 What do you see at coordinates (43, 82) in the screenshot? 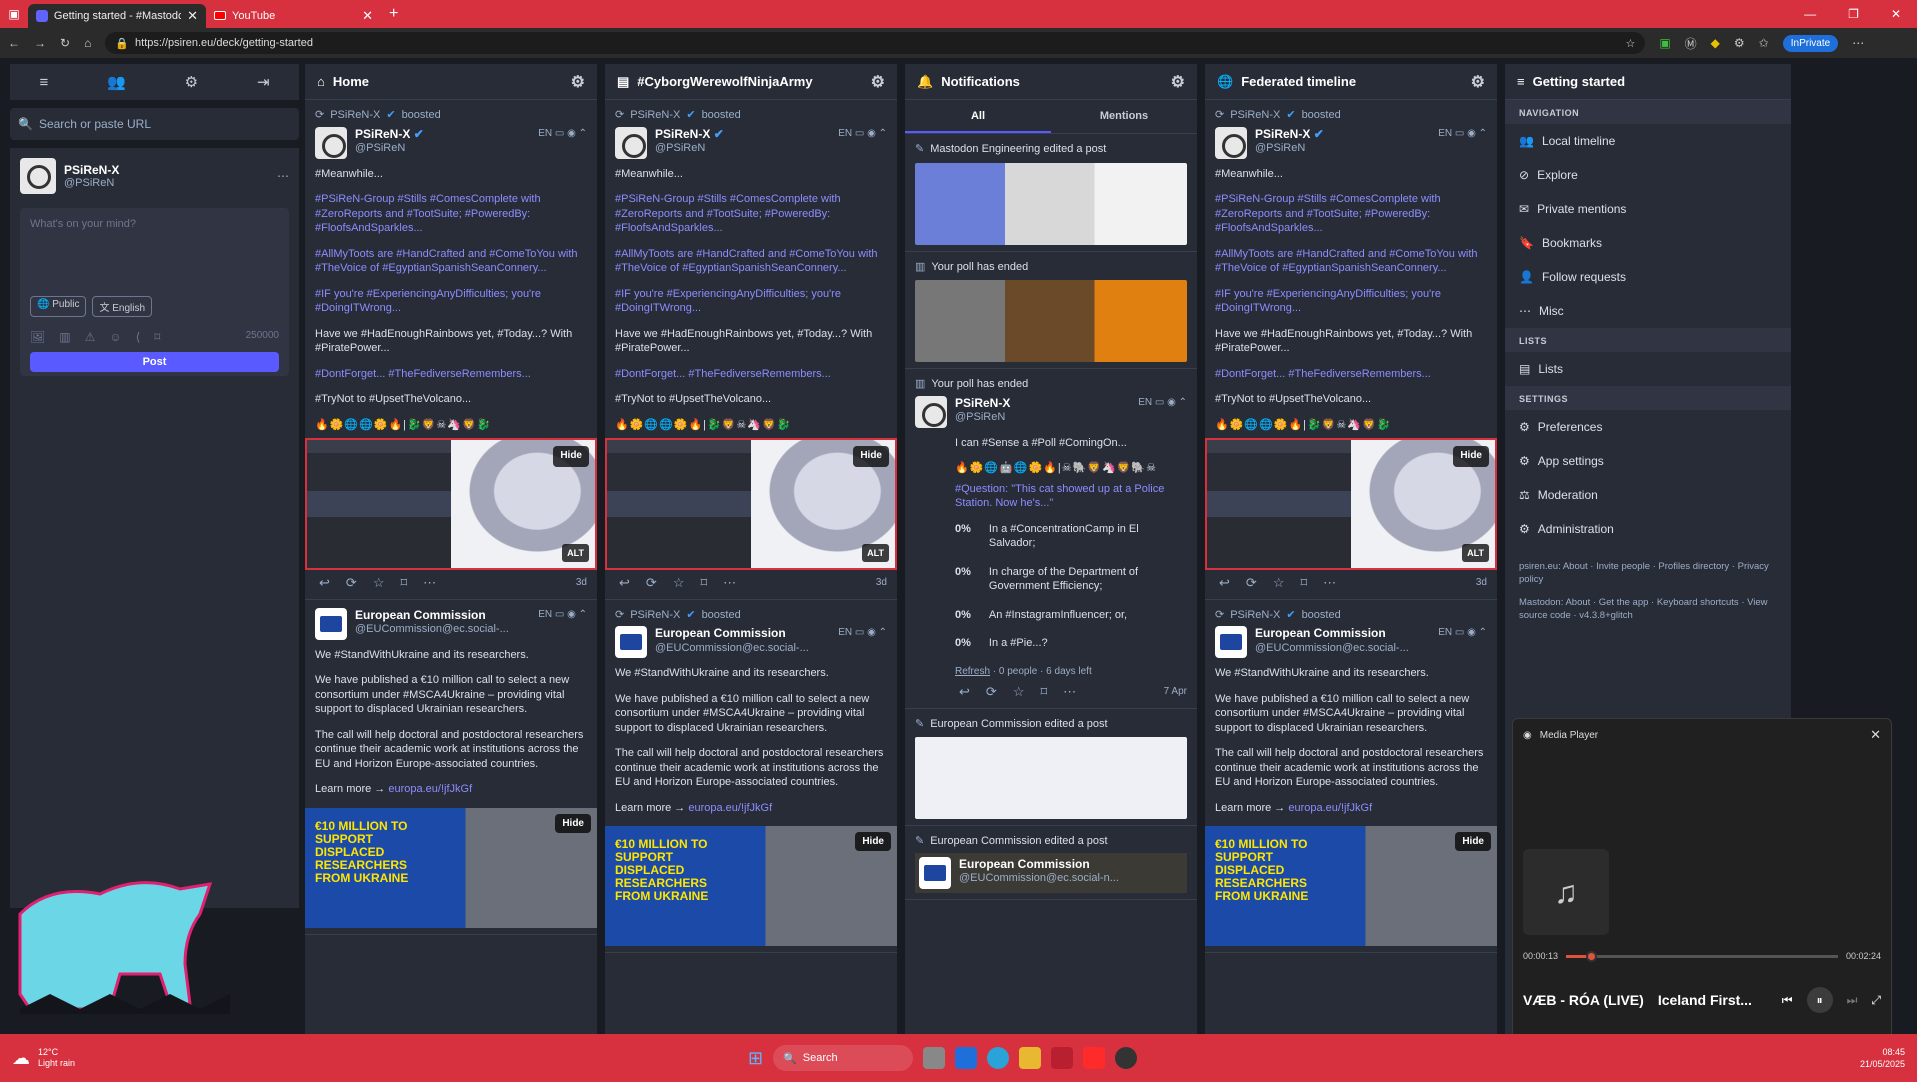
I see `hamburger-icon: ≡` at bounding box center [43, 82].